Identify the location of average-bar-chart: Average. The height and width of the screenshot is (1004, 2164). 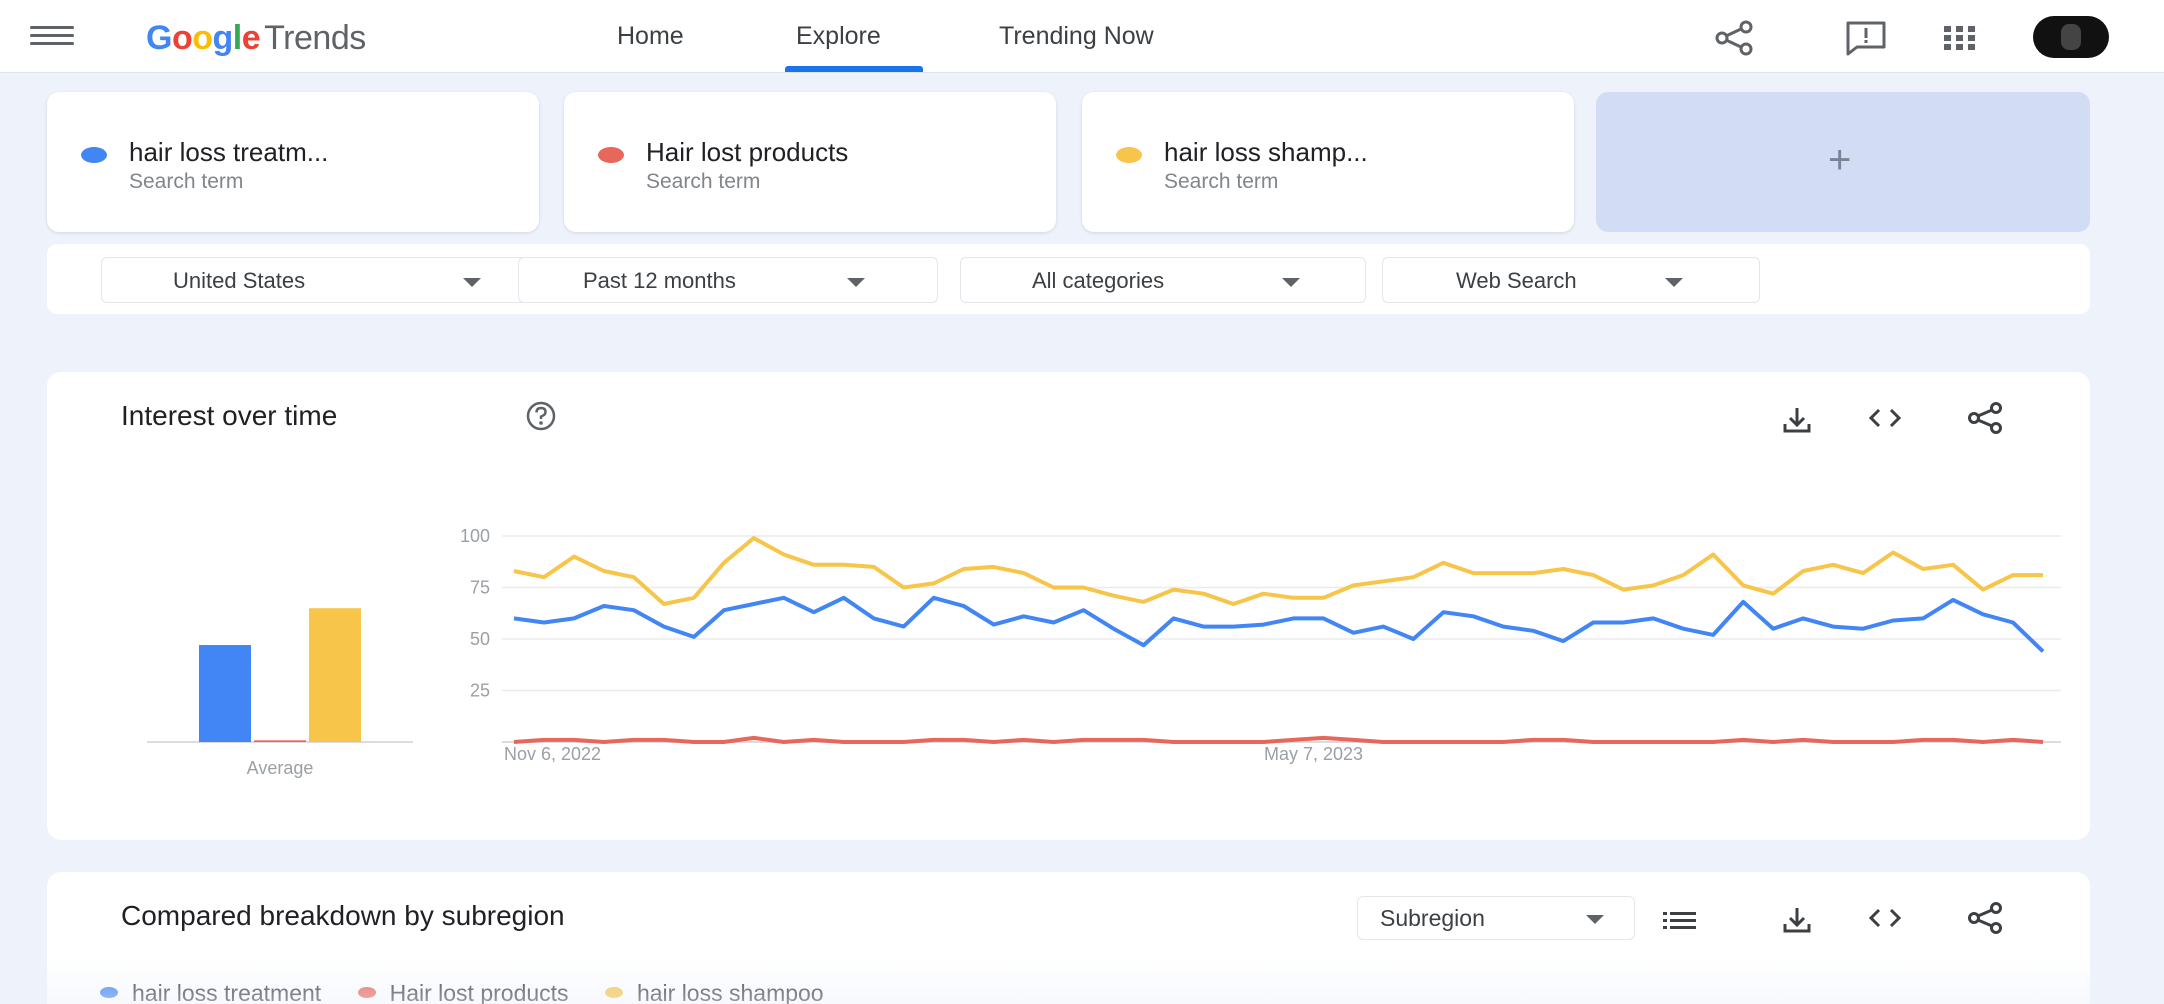
(280, 693).